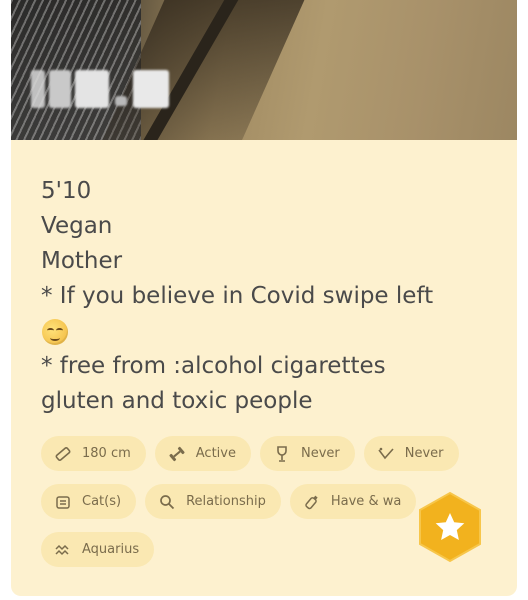  I want to click on super-like-button, so click(450, 527).